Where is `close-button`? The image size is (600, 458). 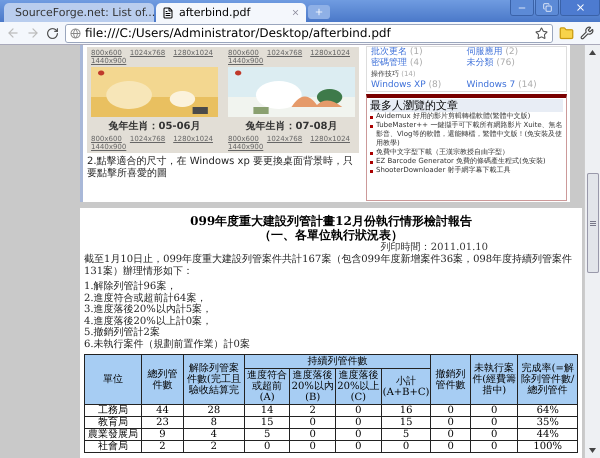
close-button is located at coordinates (580, 8).